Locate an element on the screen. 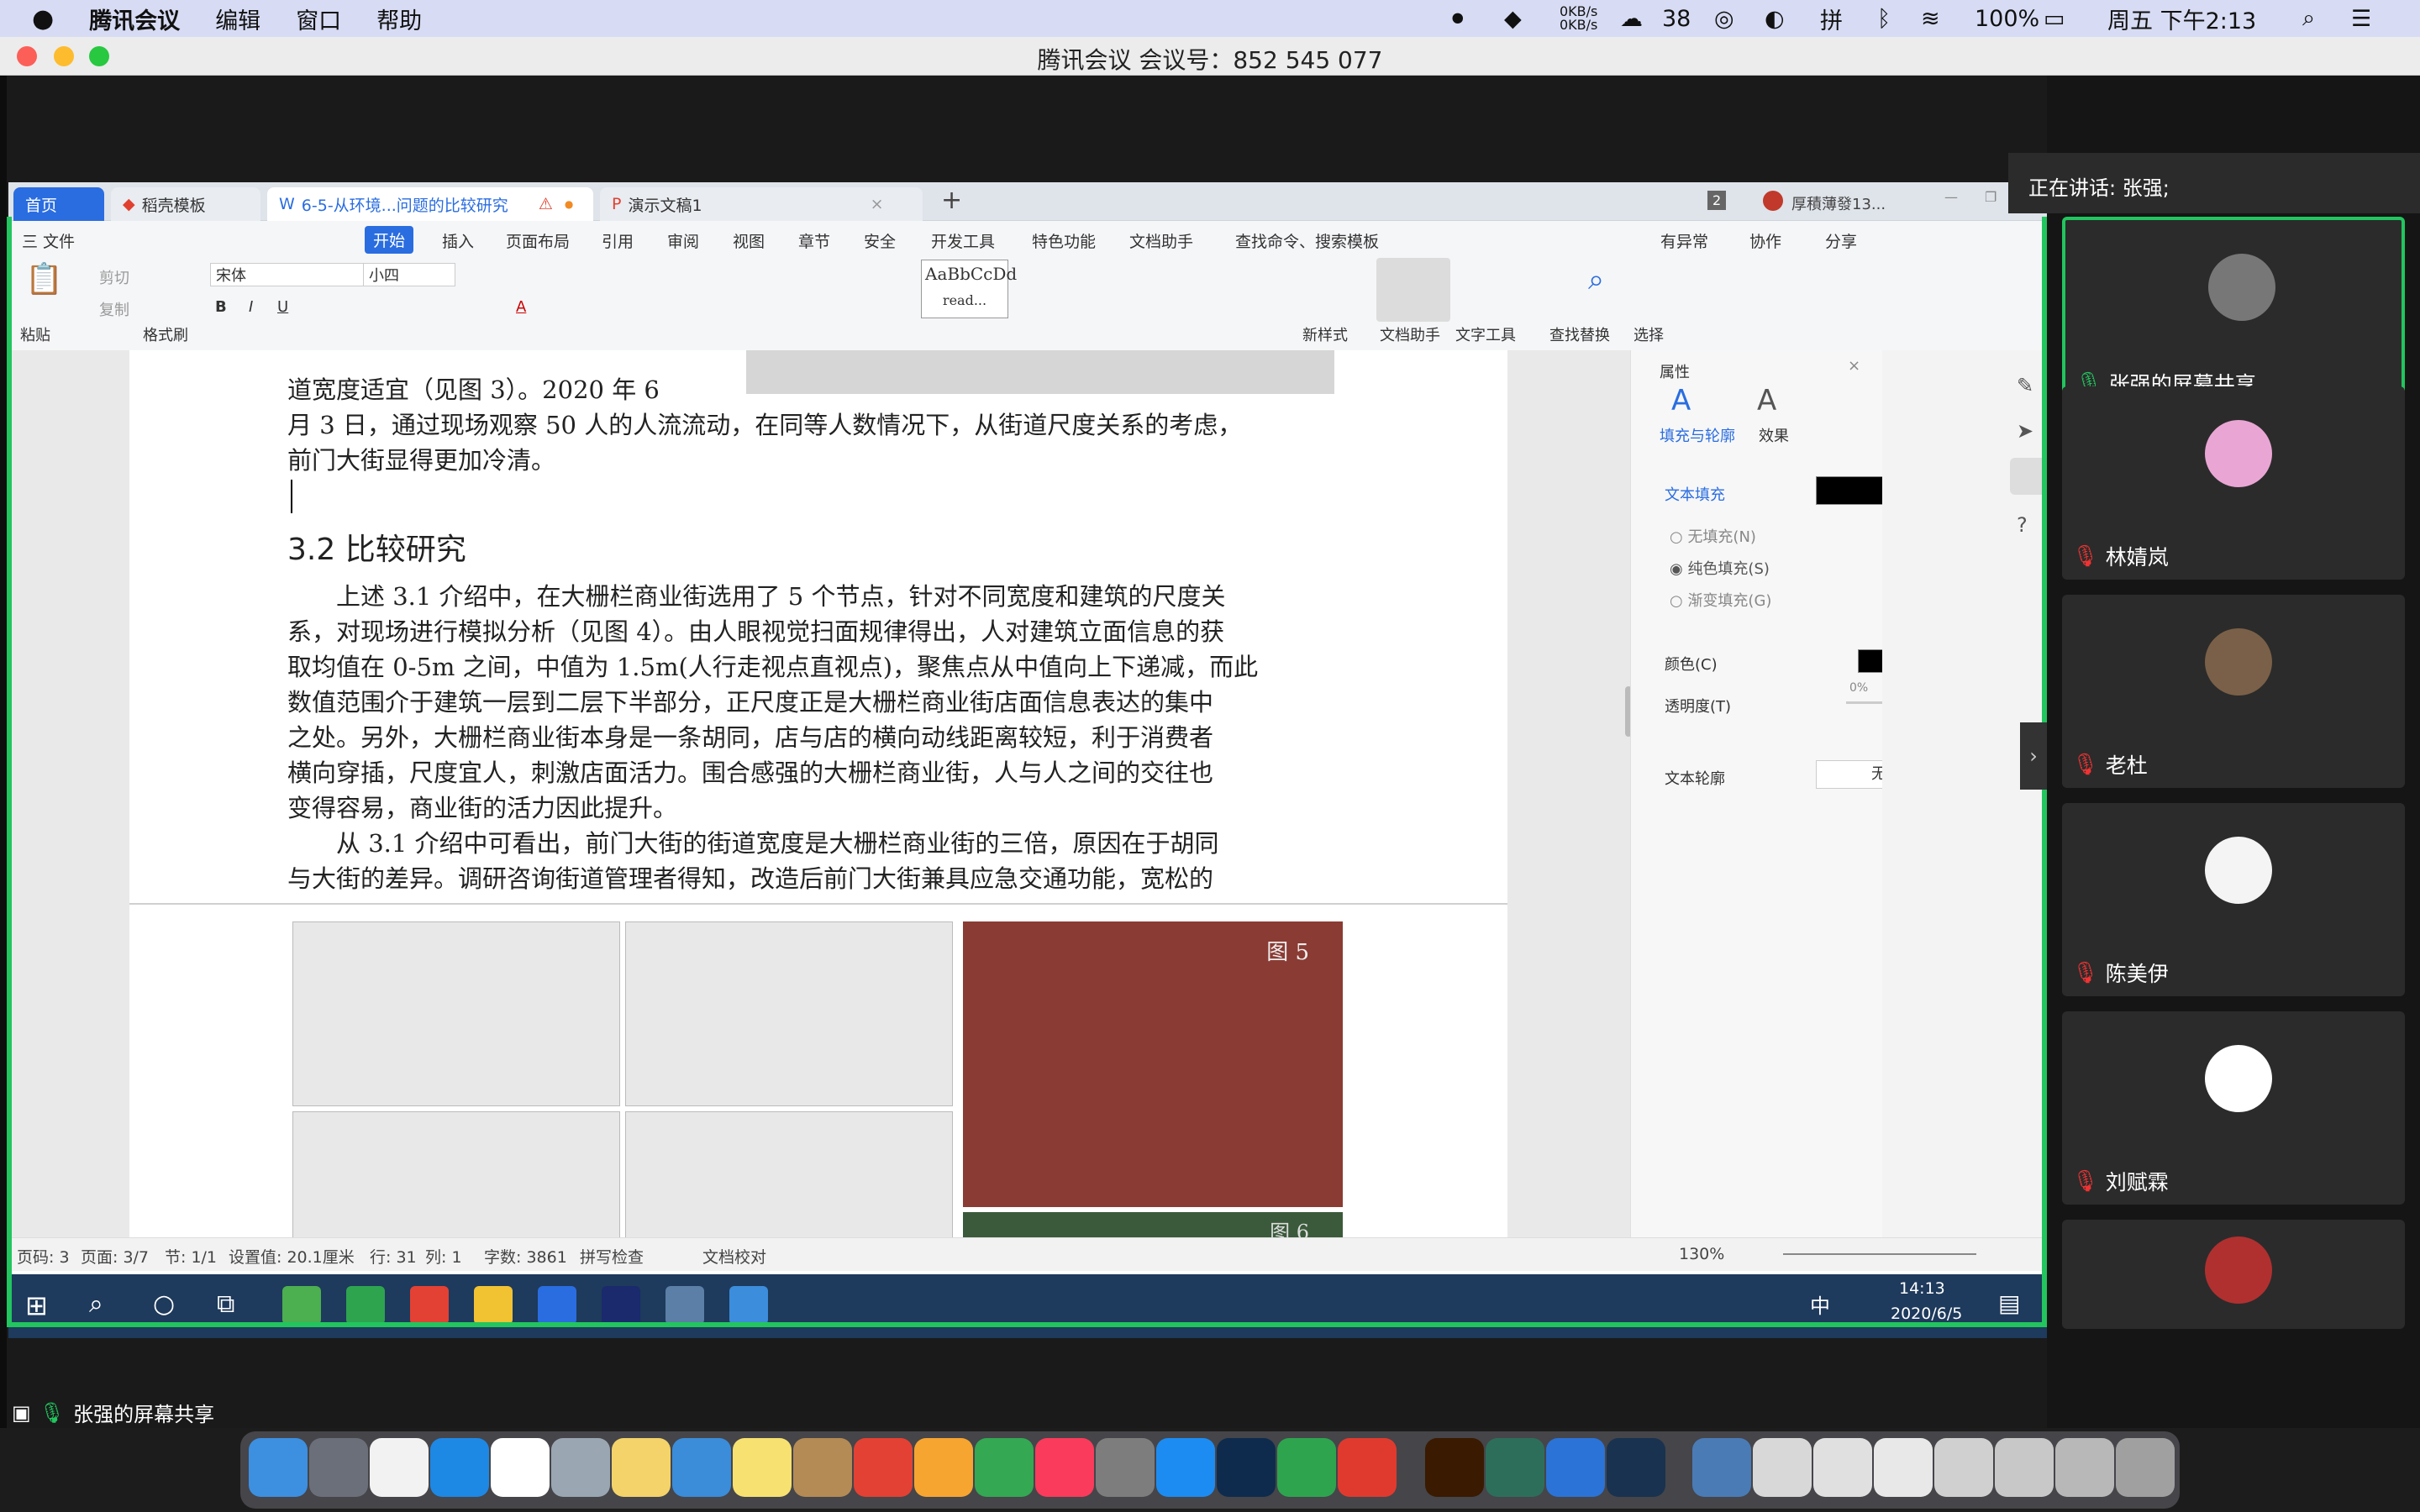  bold-button: B is located at coordinates (221, 307).